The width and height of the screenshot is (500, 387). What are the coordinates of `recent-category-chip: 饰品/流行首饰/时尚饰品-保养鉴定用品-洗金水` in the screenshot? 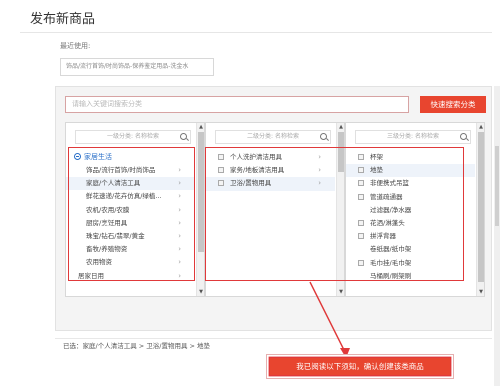 It's located at (137, 67).